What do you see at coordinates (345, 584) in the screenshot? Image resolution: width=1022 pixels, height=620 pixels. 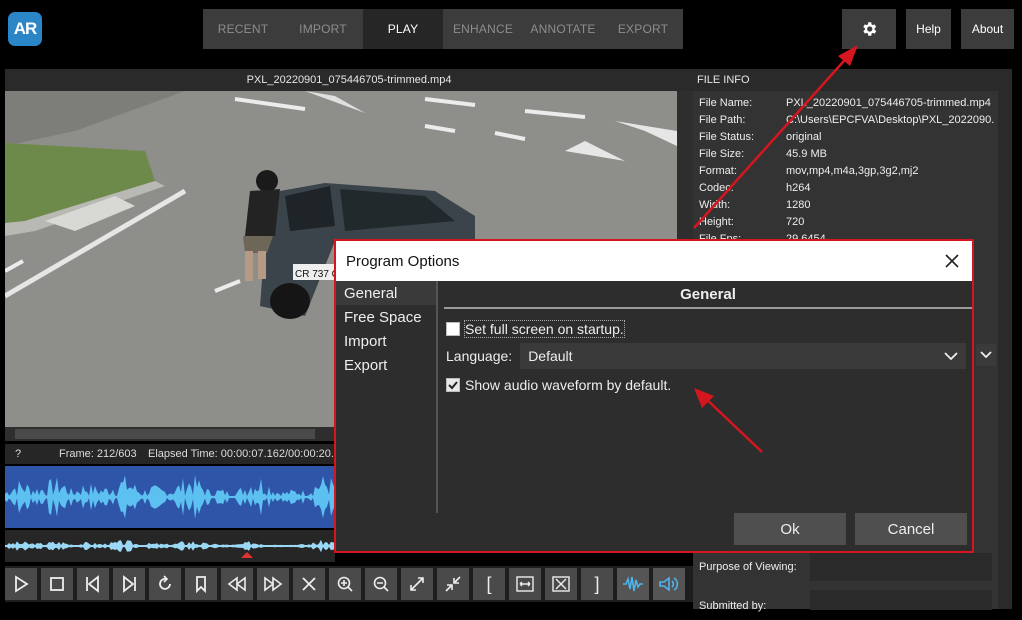 I see `zoom-in-button` at bounding box center [345, 584].